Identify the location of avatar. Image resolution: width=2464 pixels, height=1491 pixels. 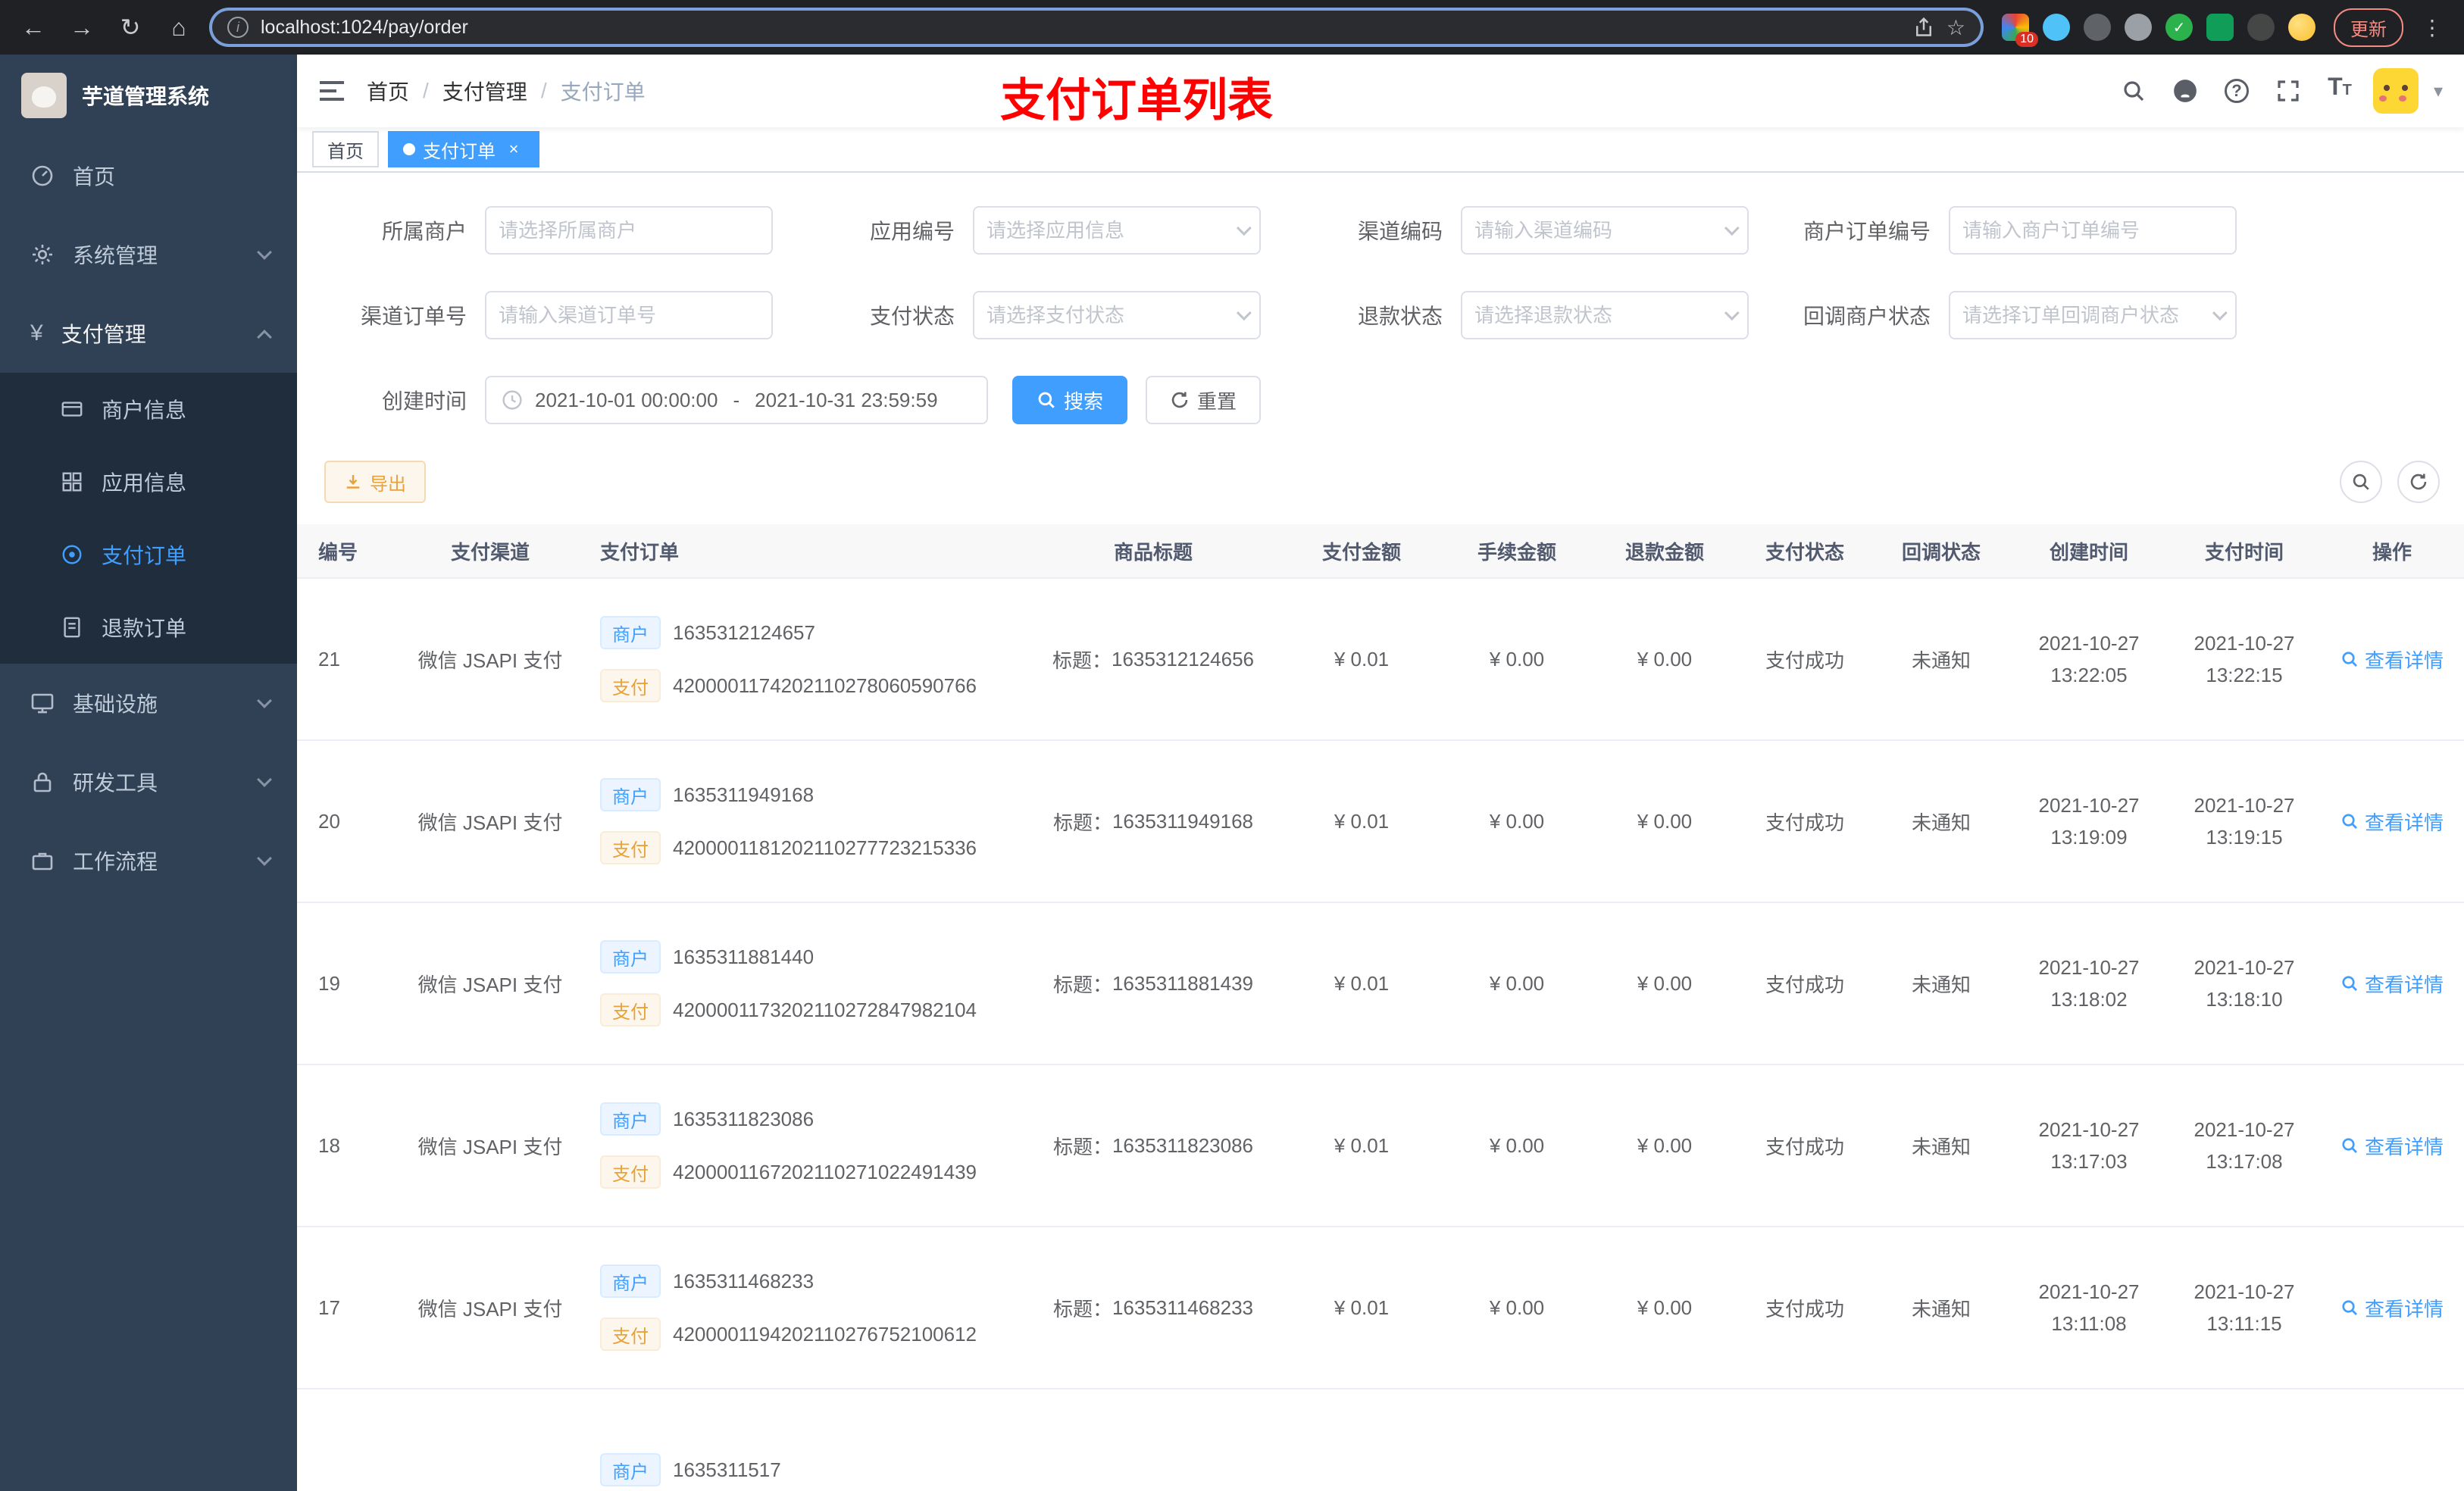
(2395, 91).